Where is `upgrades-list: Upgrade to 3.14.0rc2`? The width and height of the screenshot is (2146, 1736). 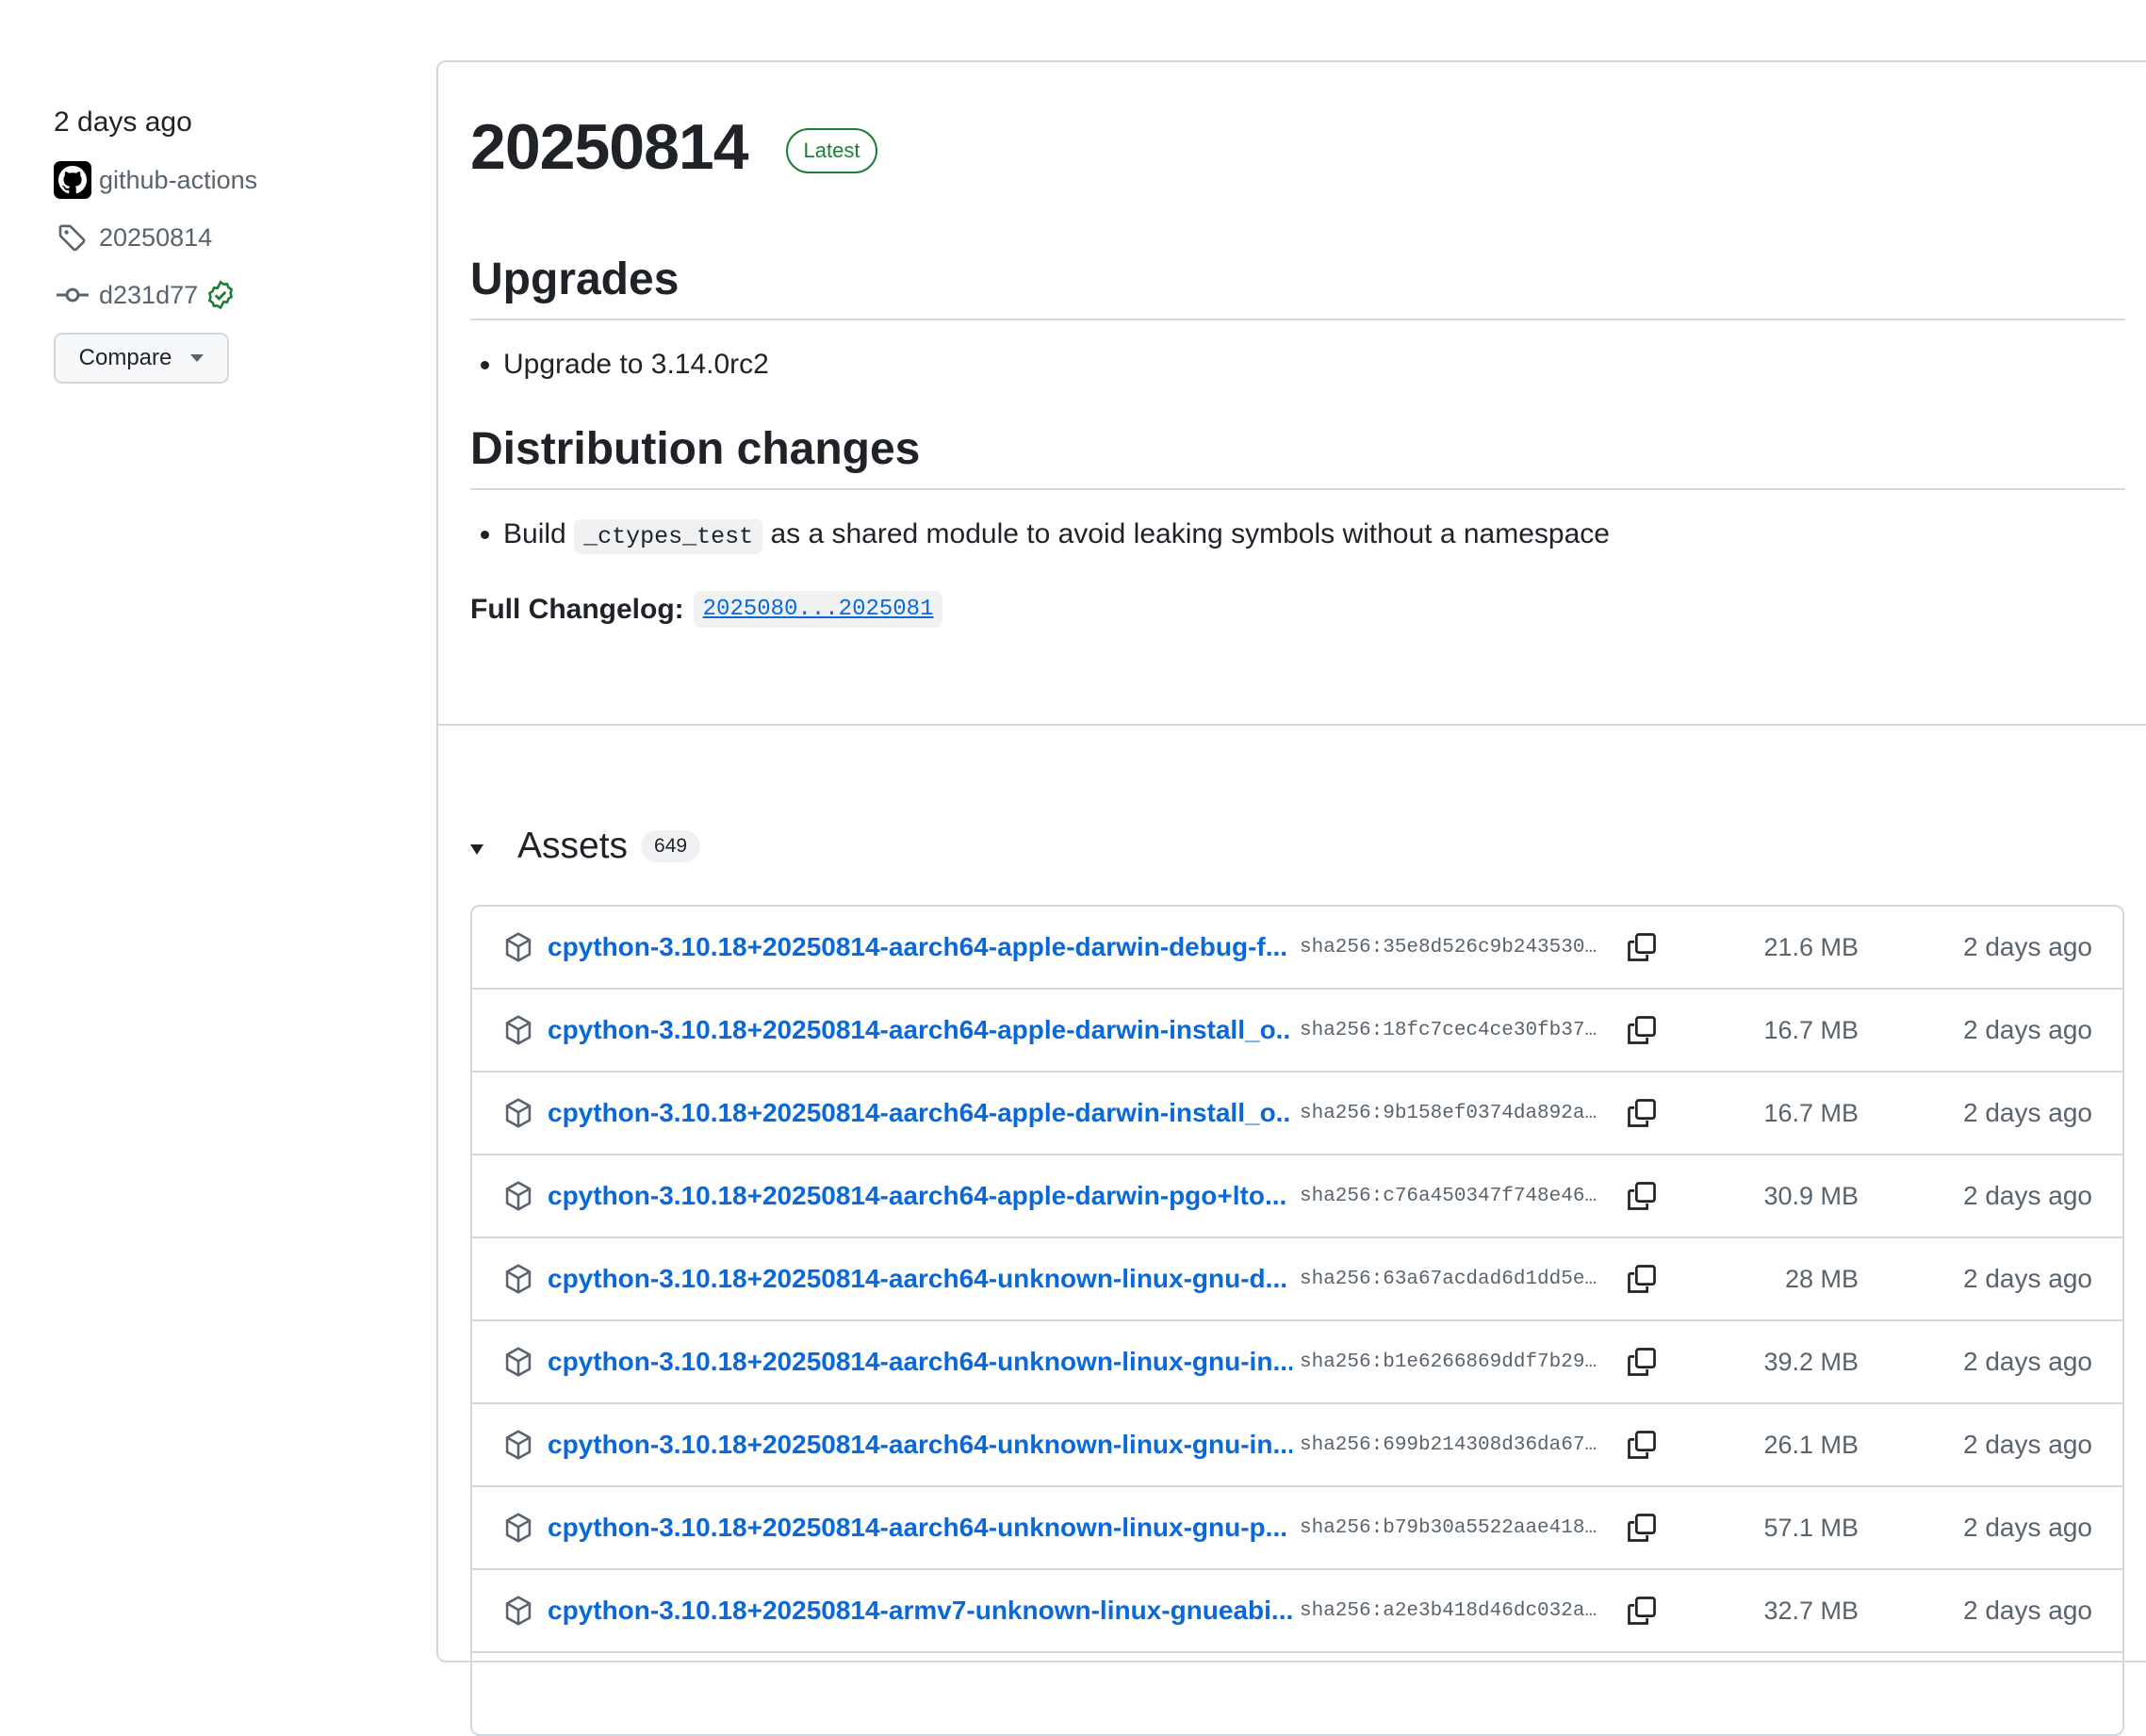
upgrades-list: Upgrade to 3.14.0rc2 is located at coordinates (1297, 365).